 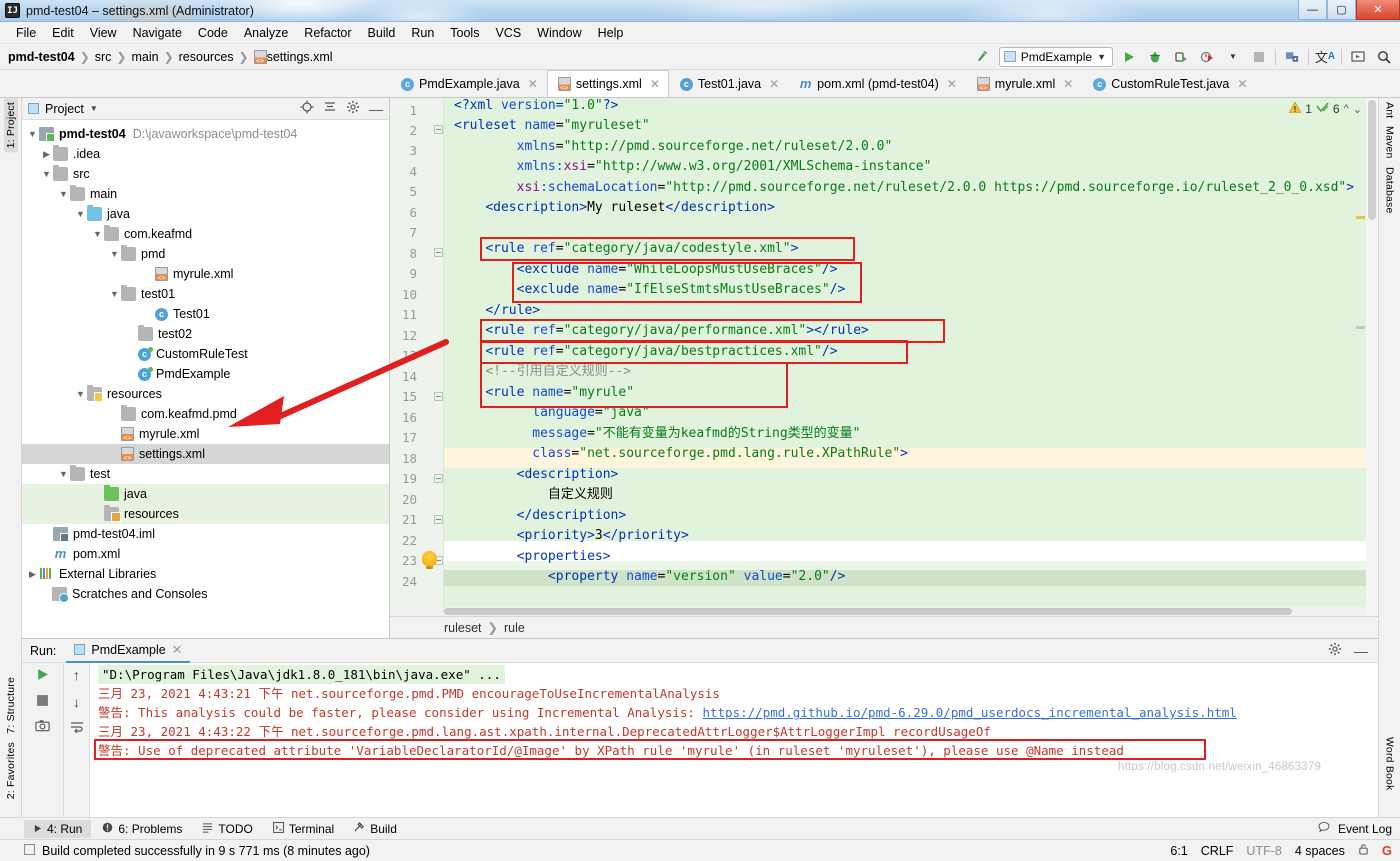 I want to click on tool-window-build: Build, so click(x=375, y=829).